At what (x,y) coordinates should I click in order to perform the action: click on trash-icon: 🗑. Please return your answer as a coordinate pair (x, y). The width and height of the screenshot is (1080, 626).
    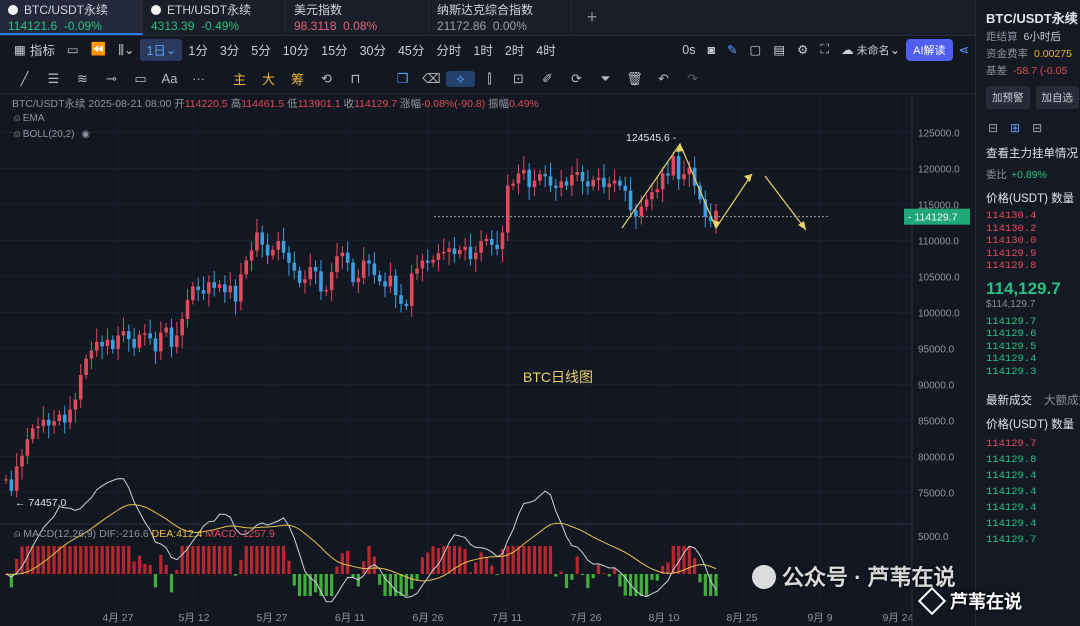
    Looking at the image, I should click on (634, 79).